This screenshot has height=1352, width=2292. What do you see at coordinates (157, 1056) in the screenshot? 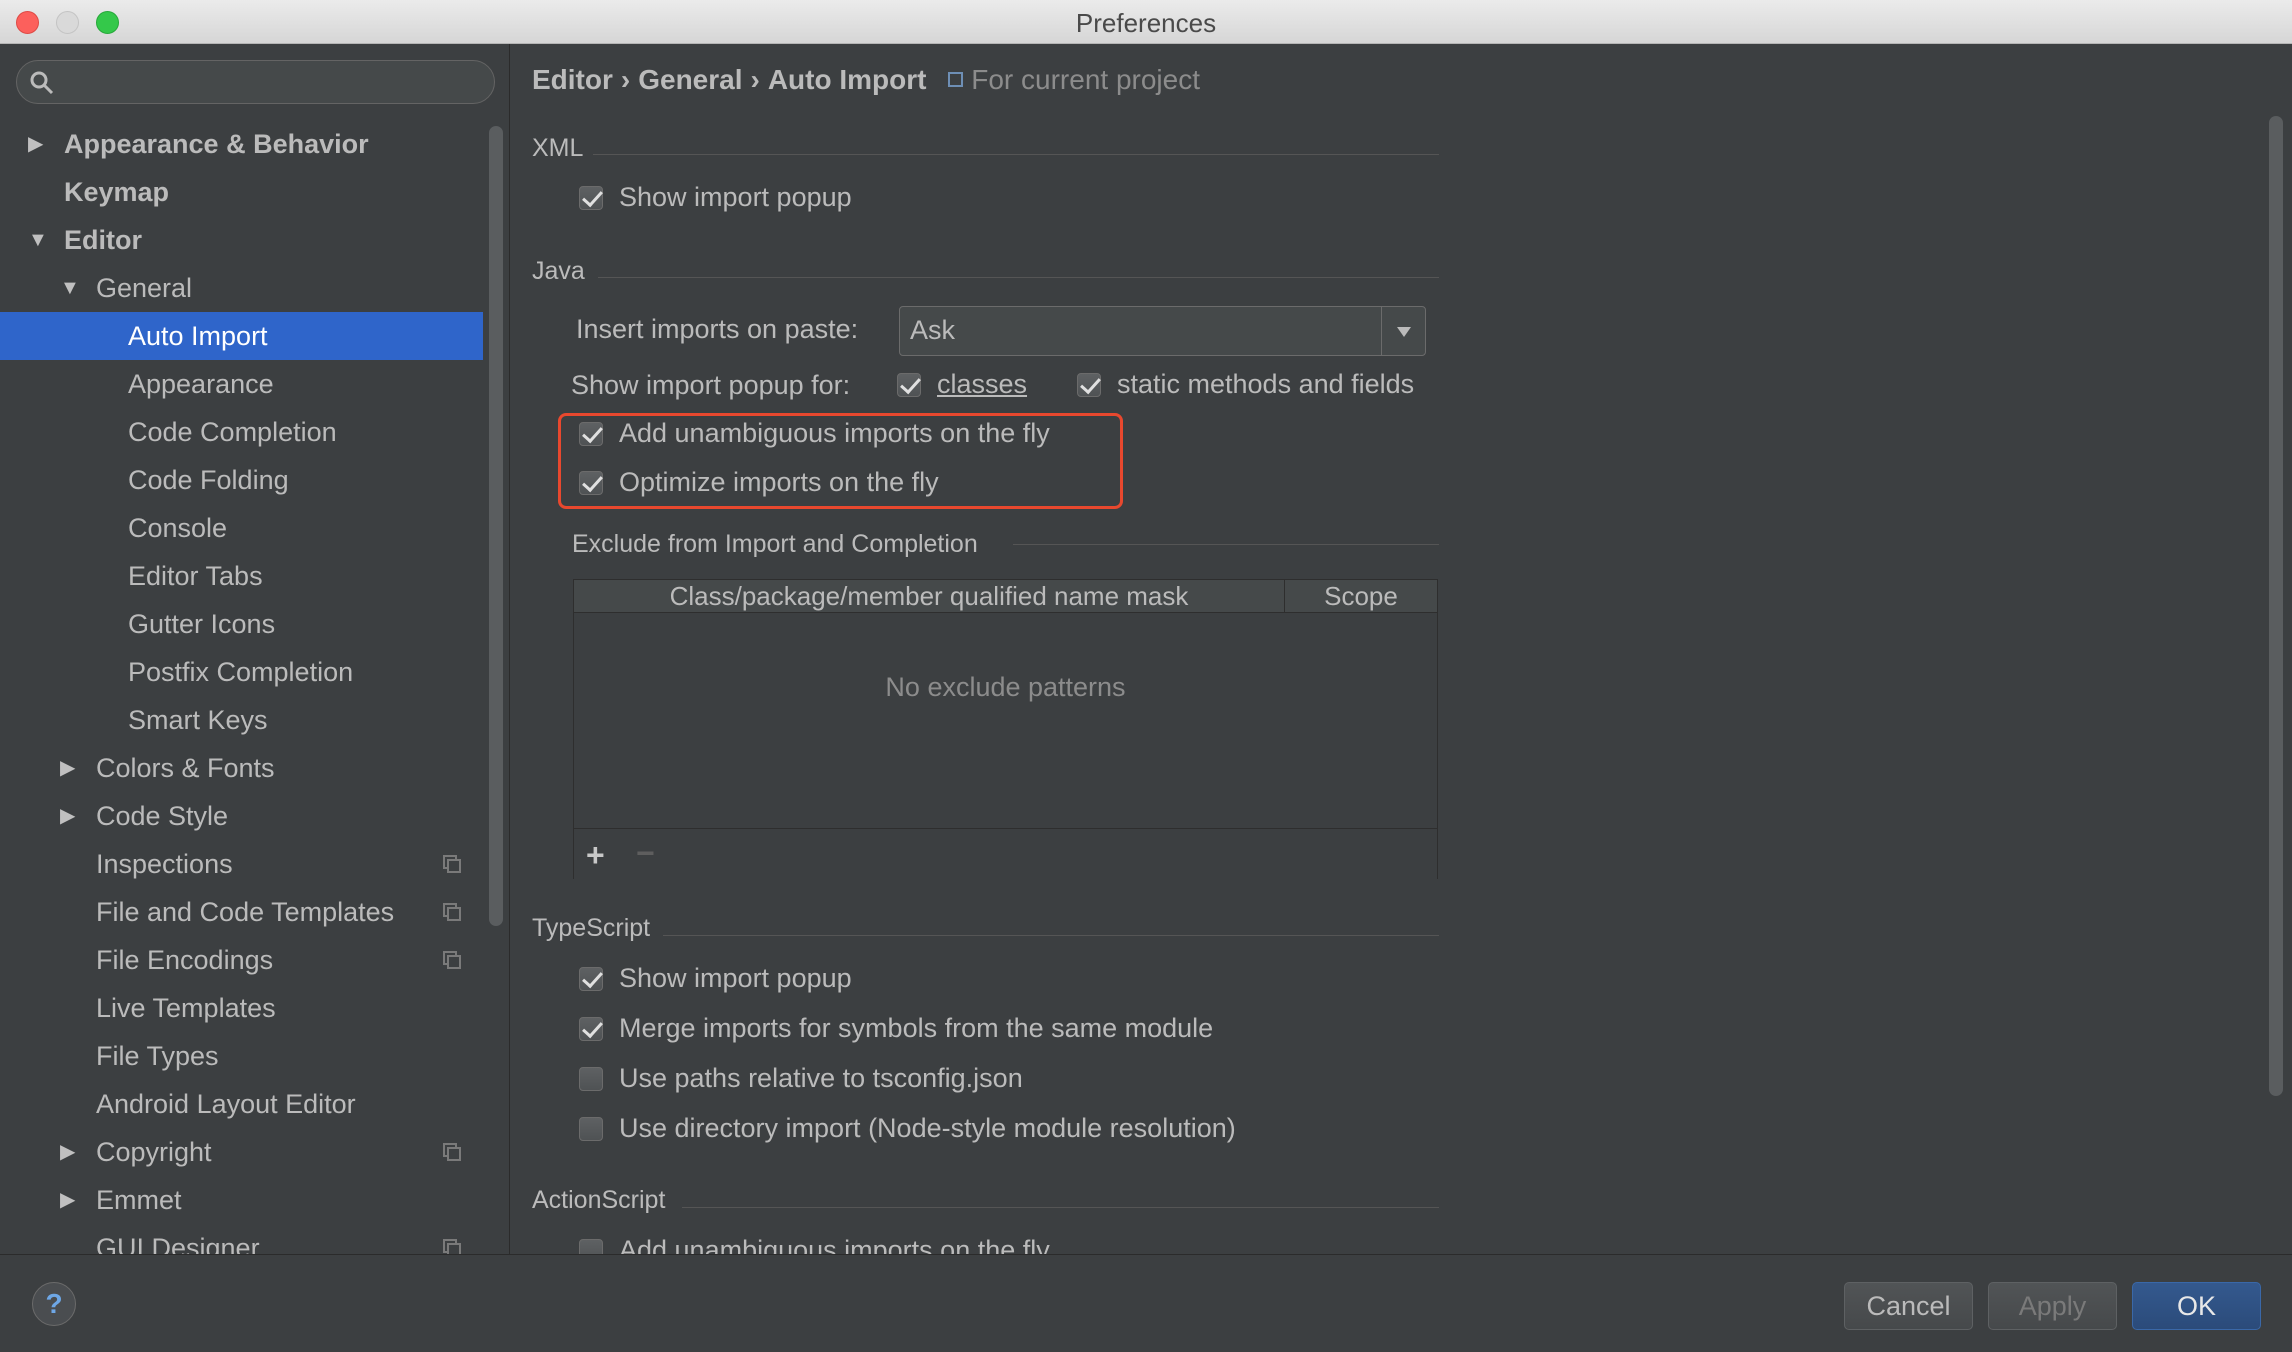
I see `tree-item-label: File Types` at bounding box center [157, 1056].